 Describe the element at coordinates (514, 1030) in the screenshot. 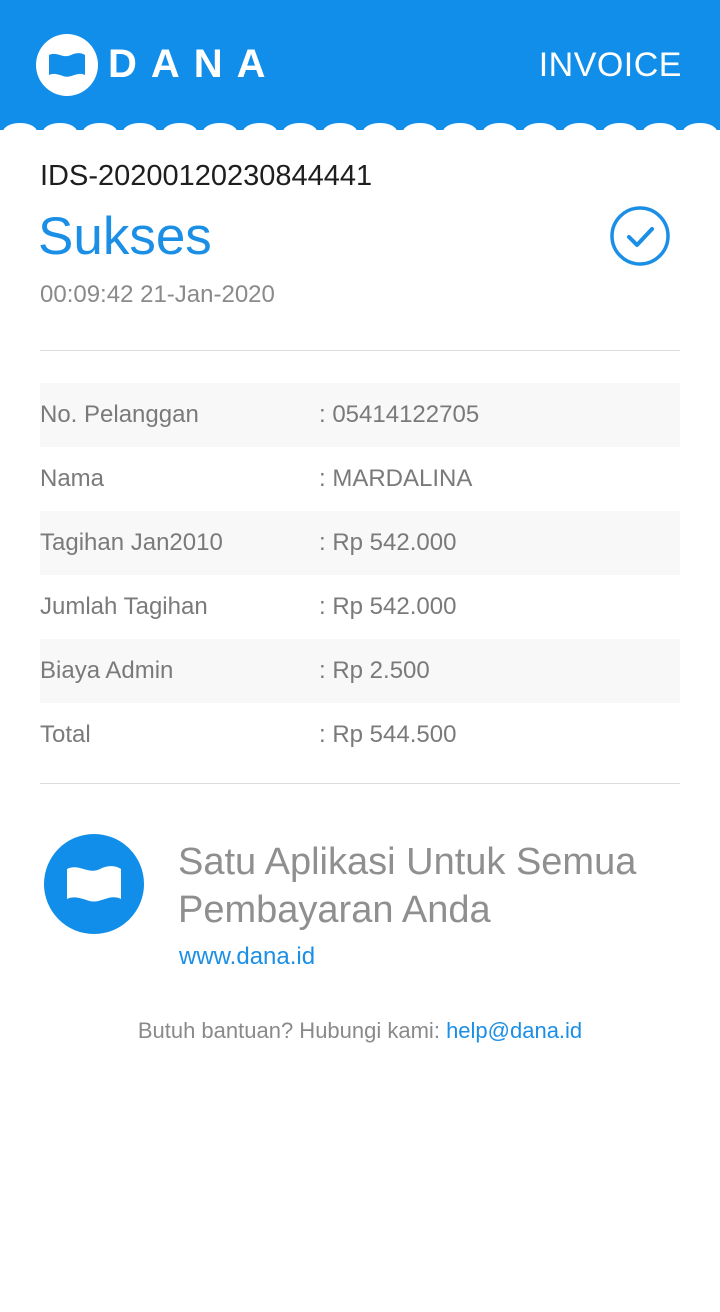

I see `help-email-link: help@dana.id` at that location.